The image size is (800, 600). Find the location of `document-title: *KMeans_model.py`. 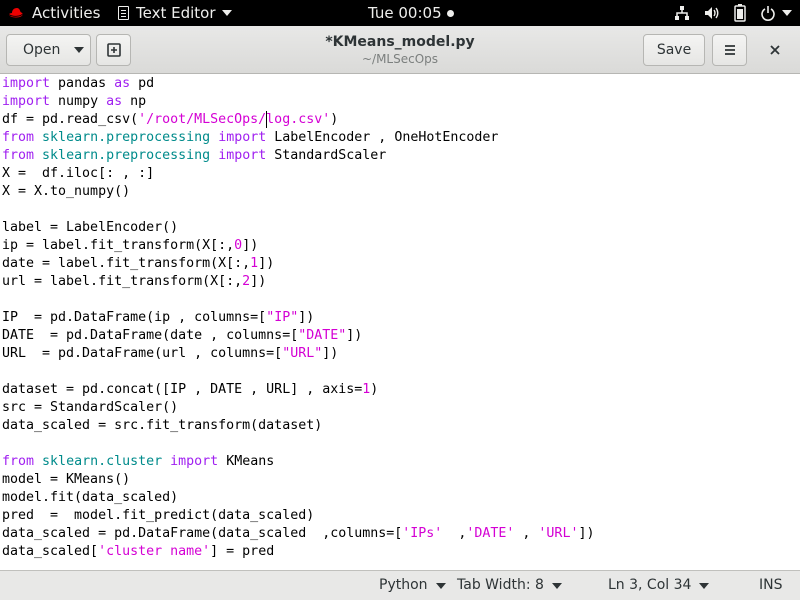

document-title: *KMeans_model.py is located at coordinates (400, 42).